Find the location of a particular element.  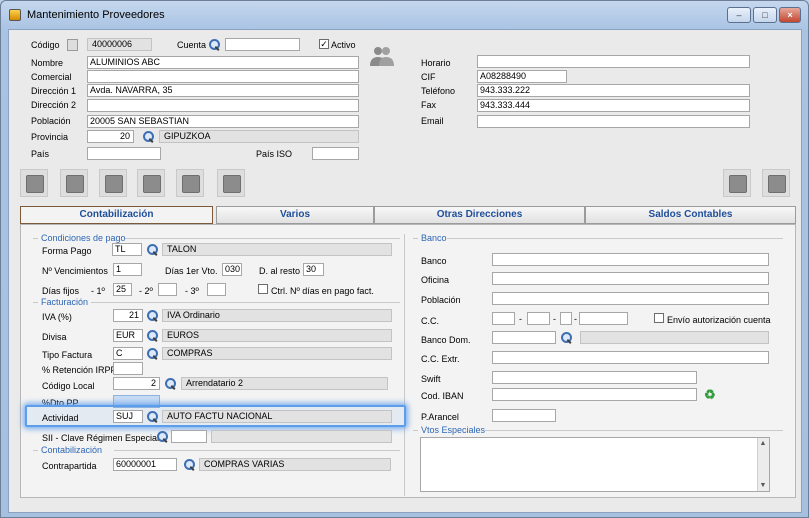

cif-field: A08288490 is located at coordinates (522, 76).